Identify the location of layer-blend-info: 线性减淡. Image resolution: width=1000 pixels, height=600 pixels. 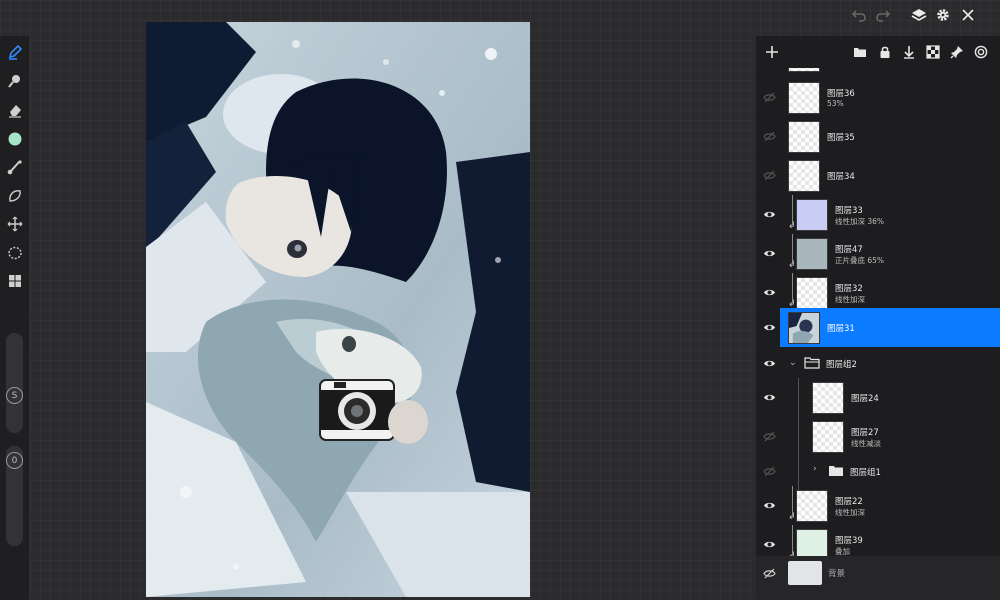
(866, 443).